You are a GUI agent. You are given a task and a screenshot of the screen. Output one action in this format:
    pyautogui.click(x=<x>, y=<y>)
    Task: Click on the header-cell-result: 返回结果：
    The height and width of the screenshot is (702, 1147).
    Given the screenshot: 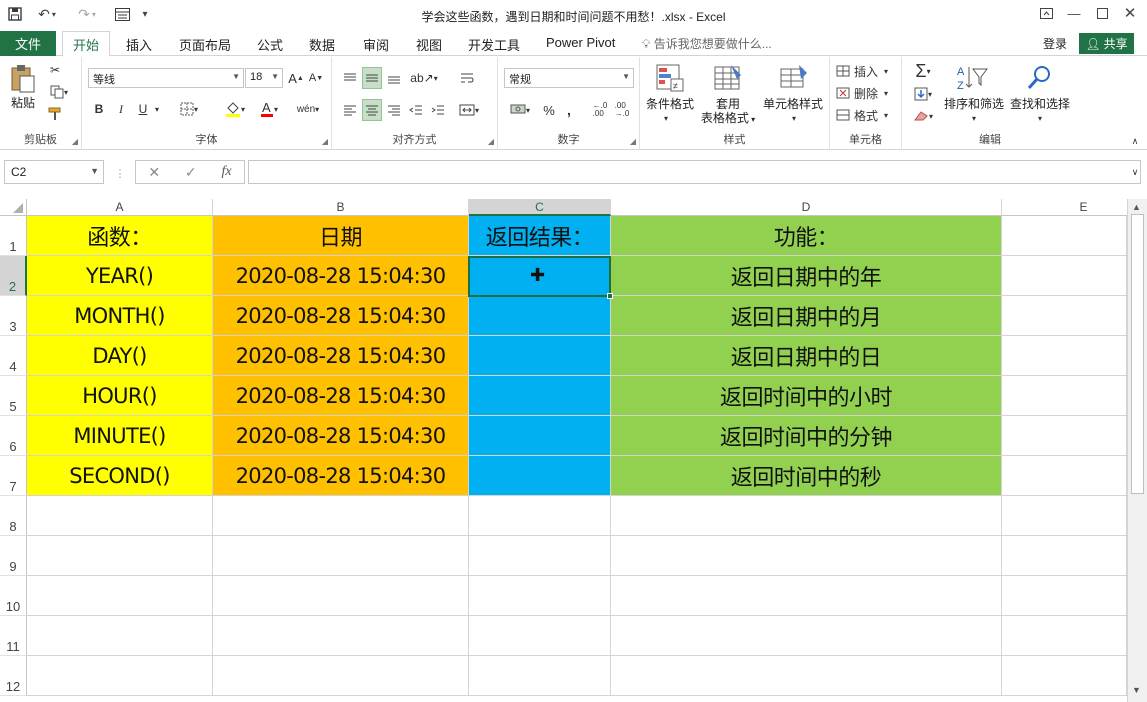 What is the action you would take?
    pyautogui.click(x=540, y=236)
    